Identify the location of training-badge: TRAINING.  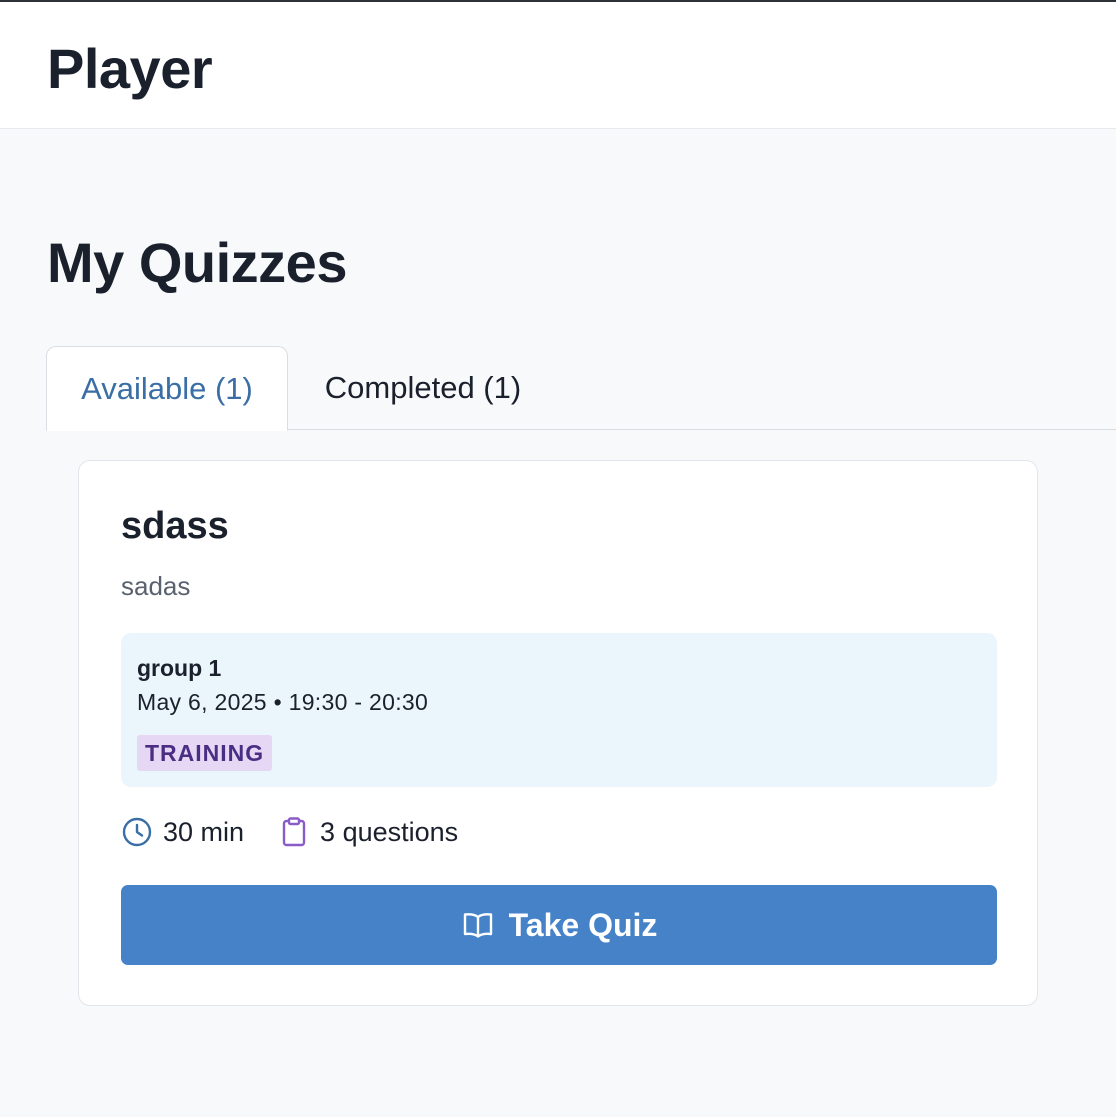
(205, 753).